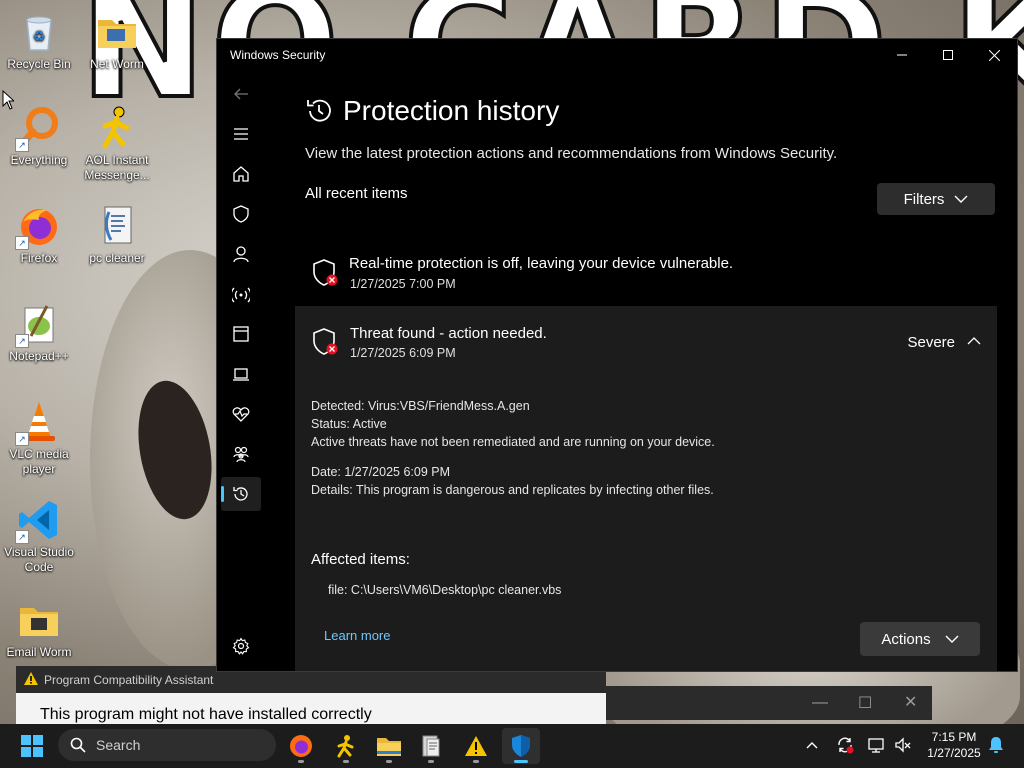  I want to click on detected-row: Detected: Virus:VBS/FriendMess.A.gen, so click(420, 406).